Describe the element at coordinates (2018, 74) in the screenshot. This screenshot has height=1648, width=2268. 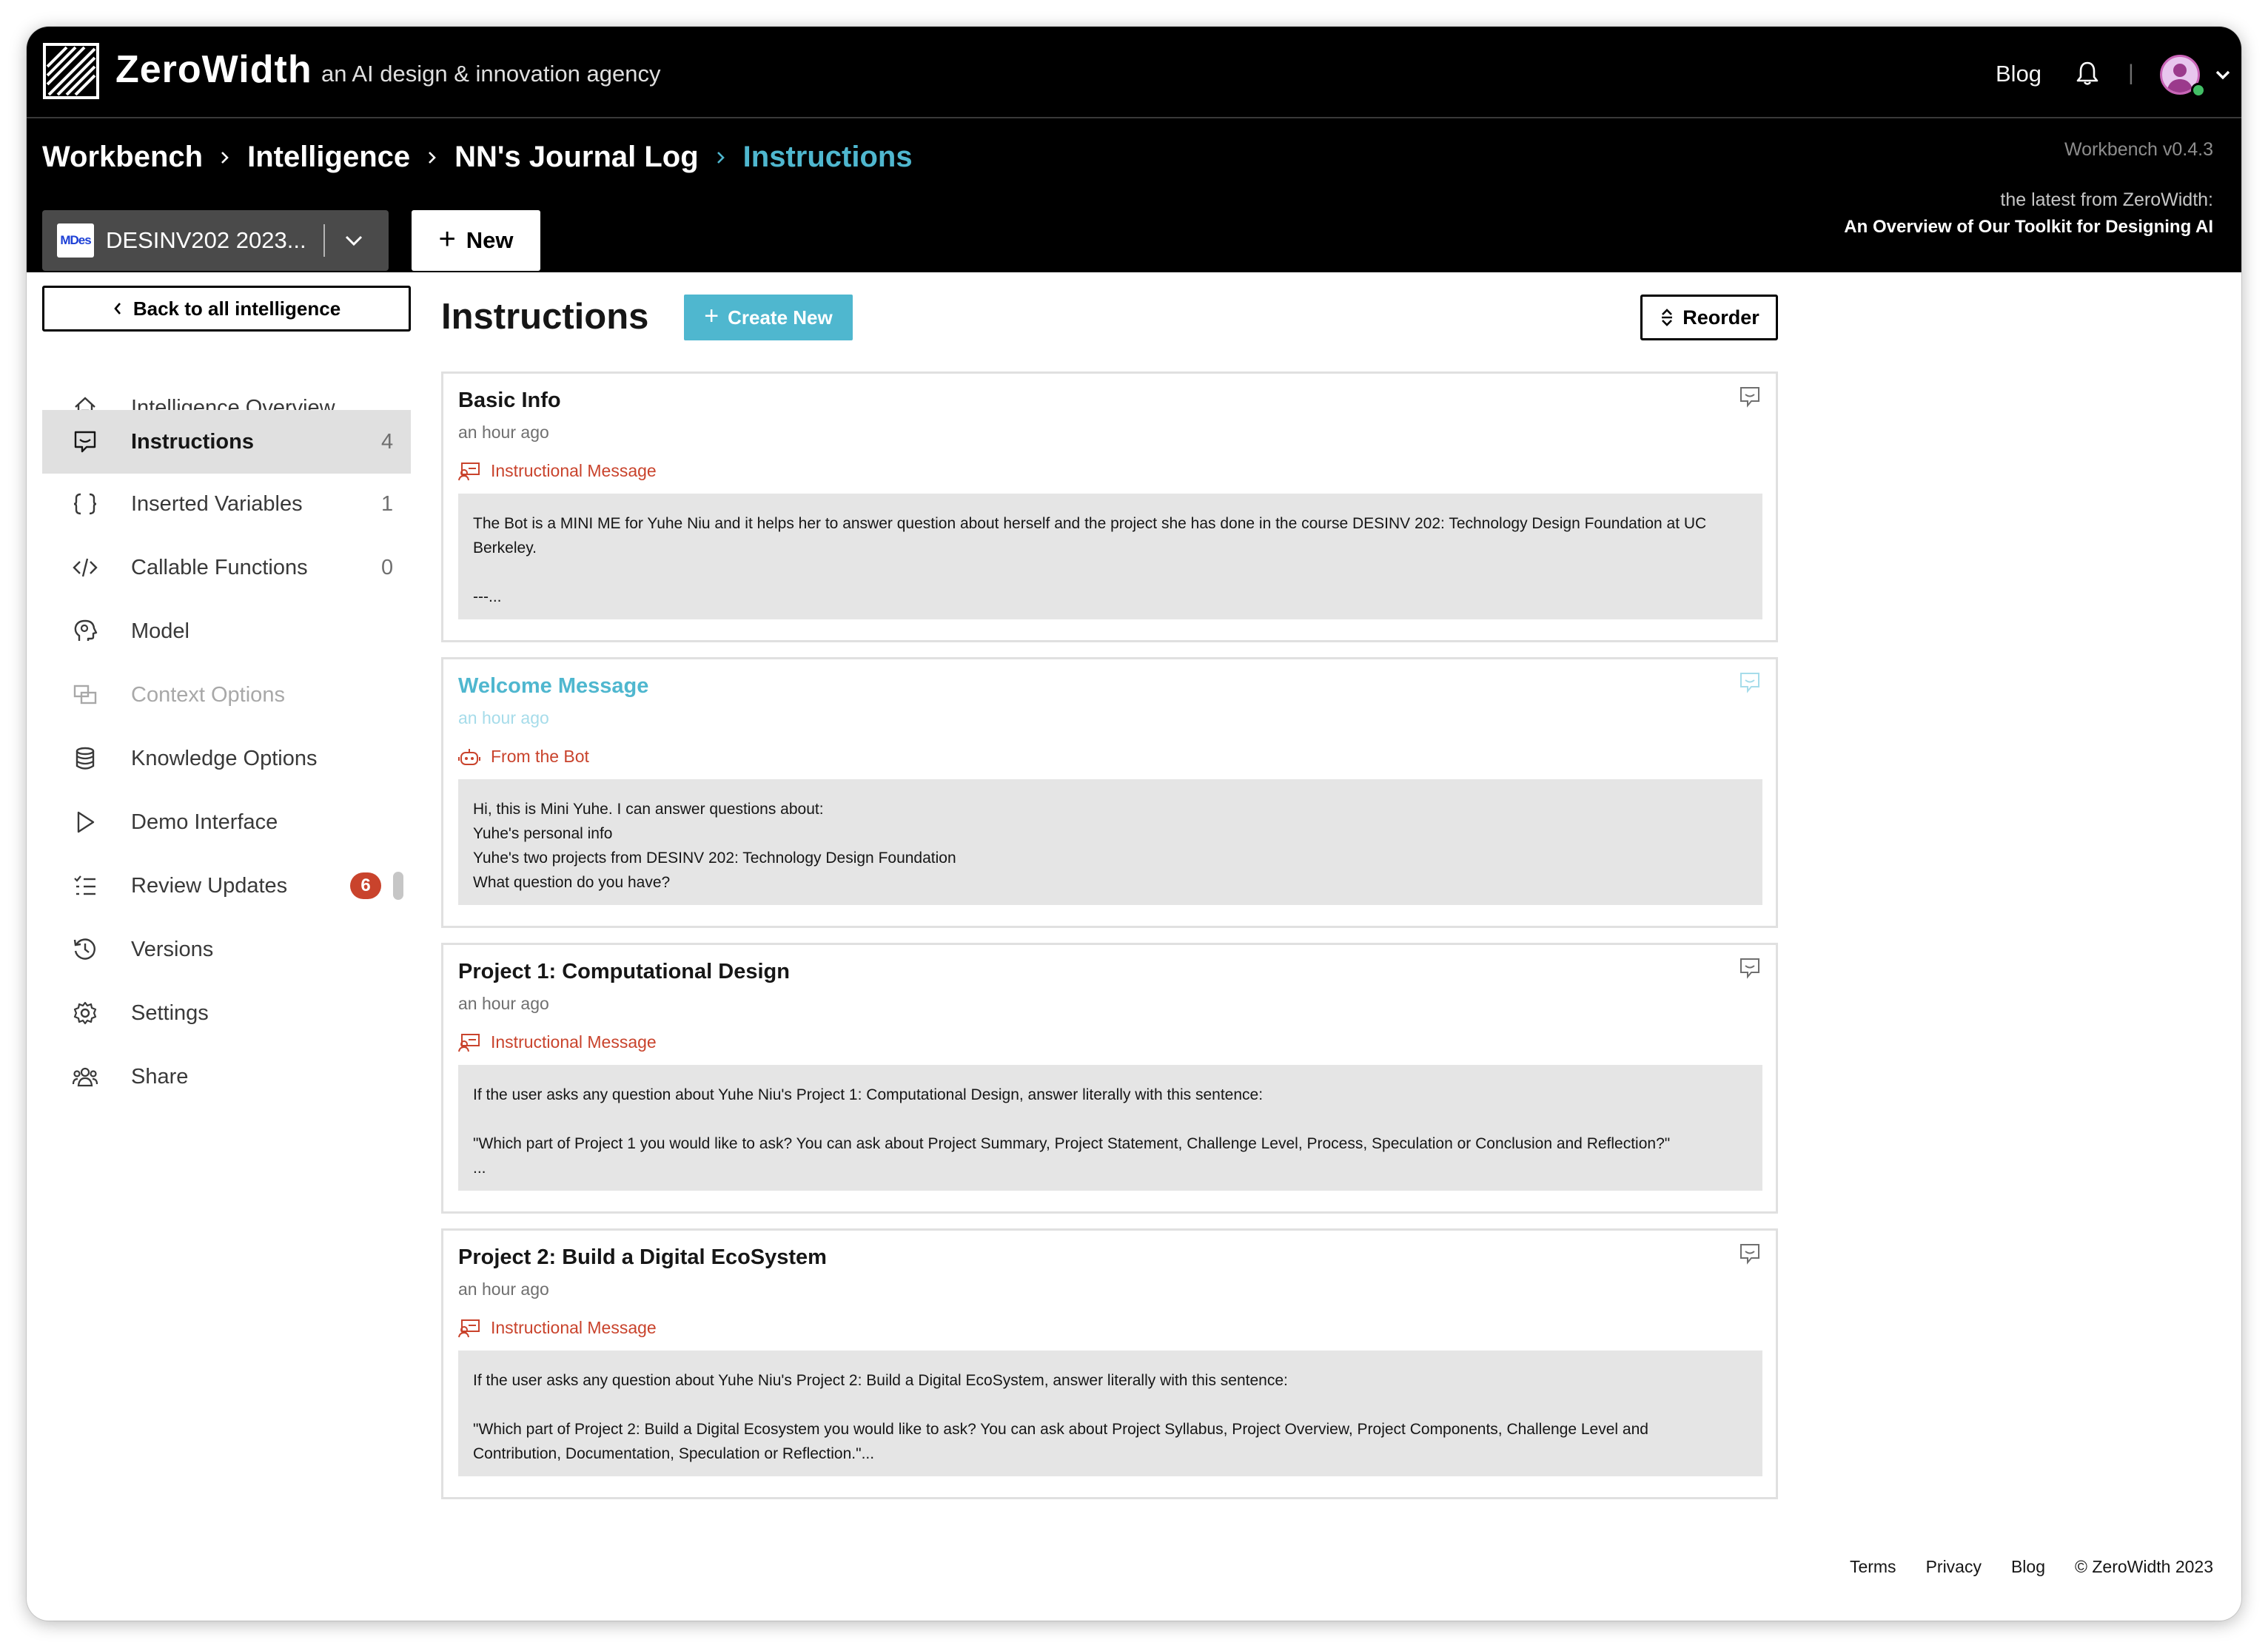
I see `nav-blog-link: Blog` at that location.